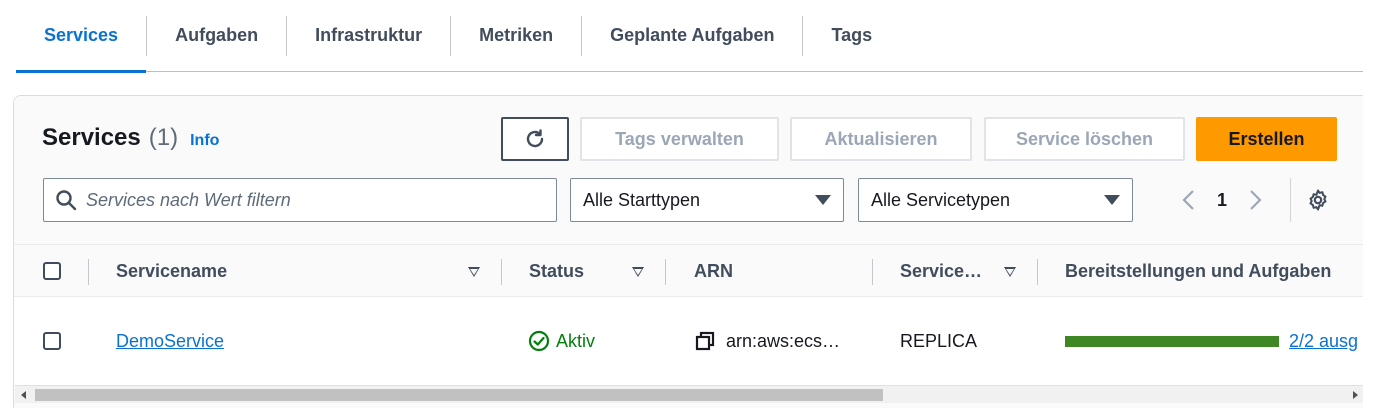 The image size is (1375, 408). I want to click on refresh-icon, so click(535, 138).